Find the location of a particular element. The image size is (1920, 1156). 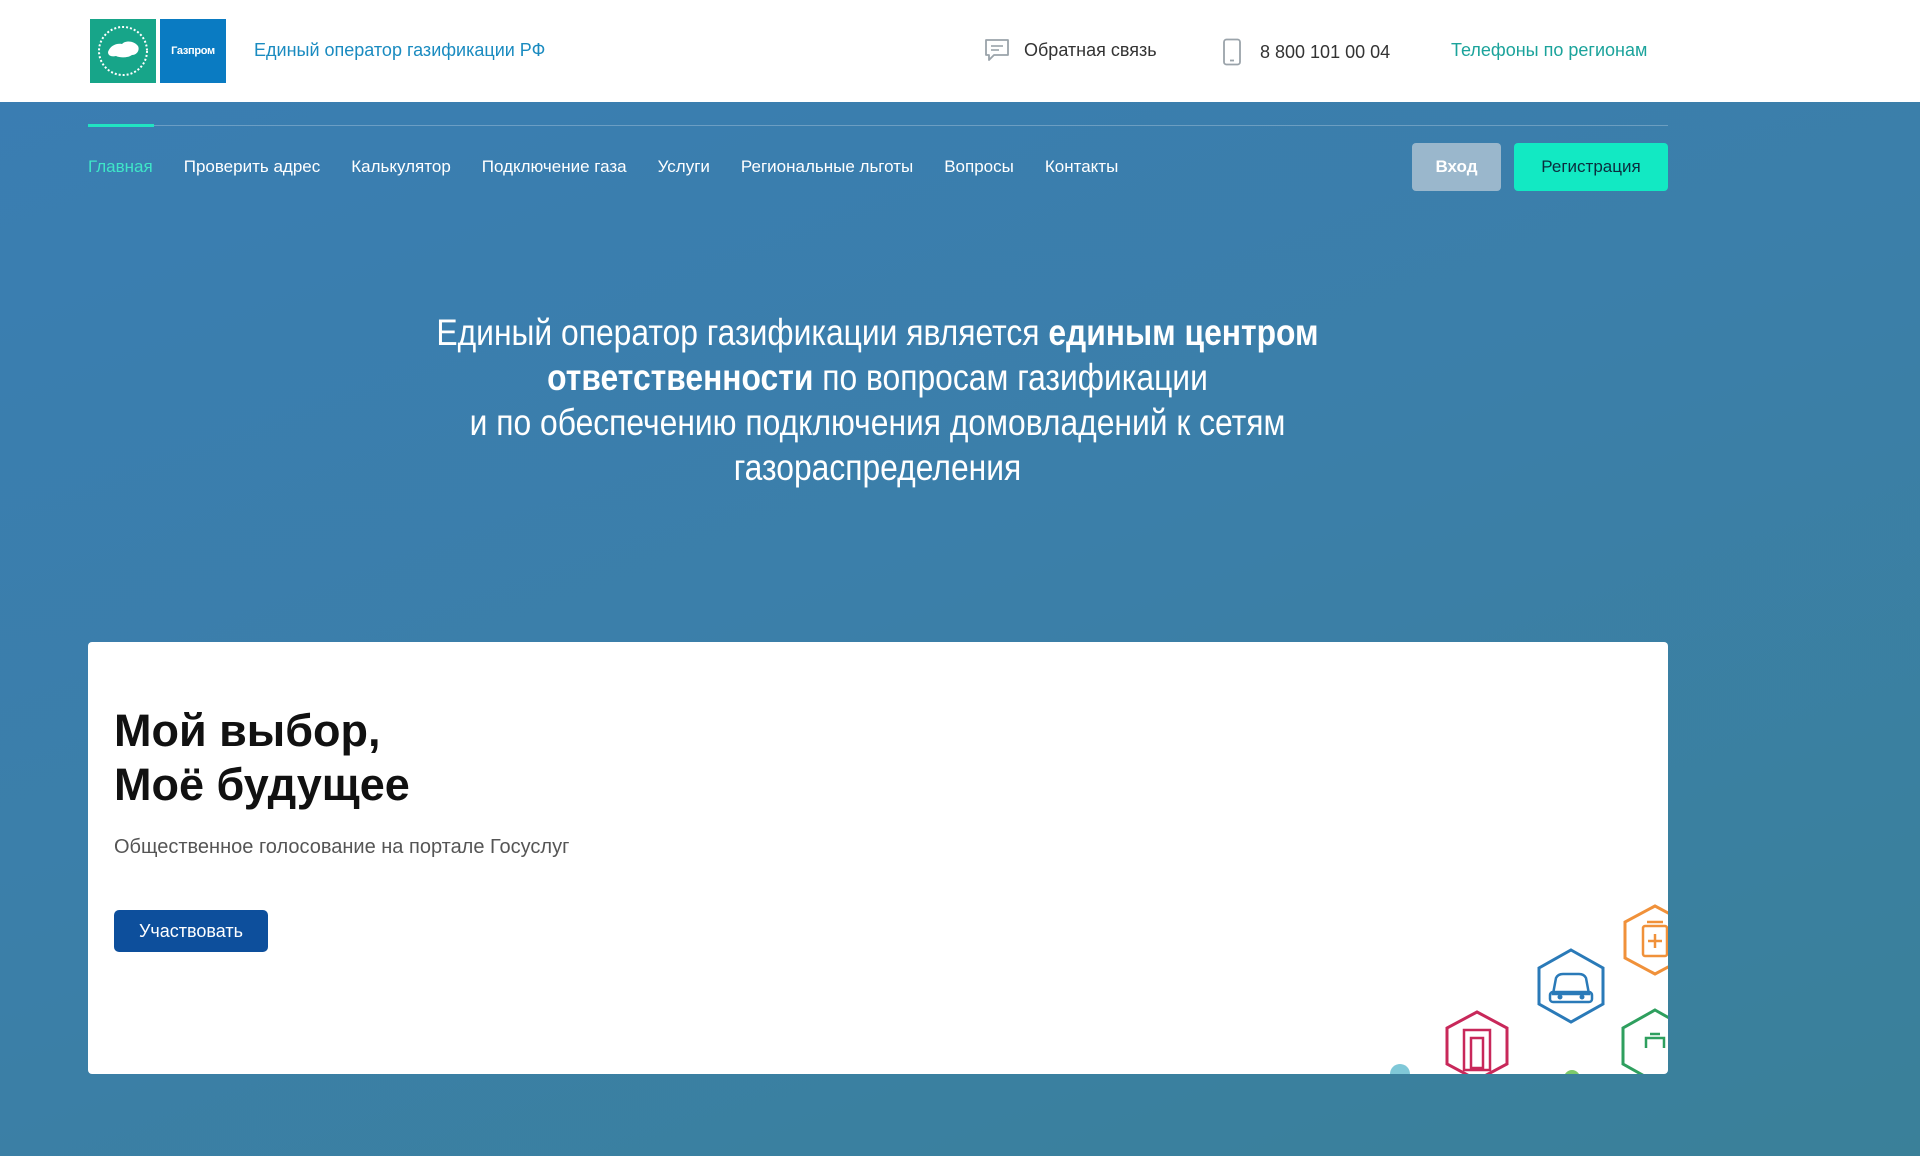

nav-item-contacts: Контакты is located at coordinates (1081, 167).